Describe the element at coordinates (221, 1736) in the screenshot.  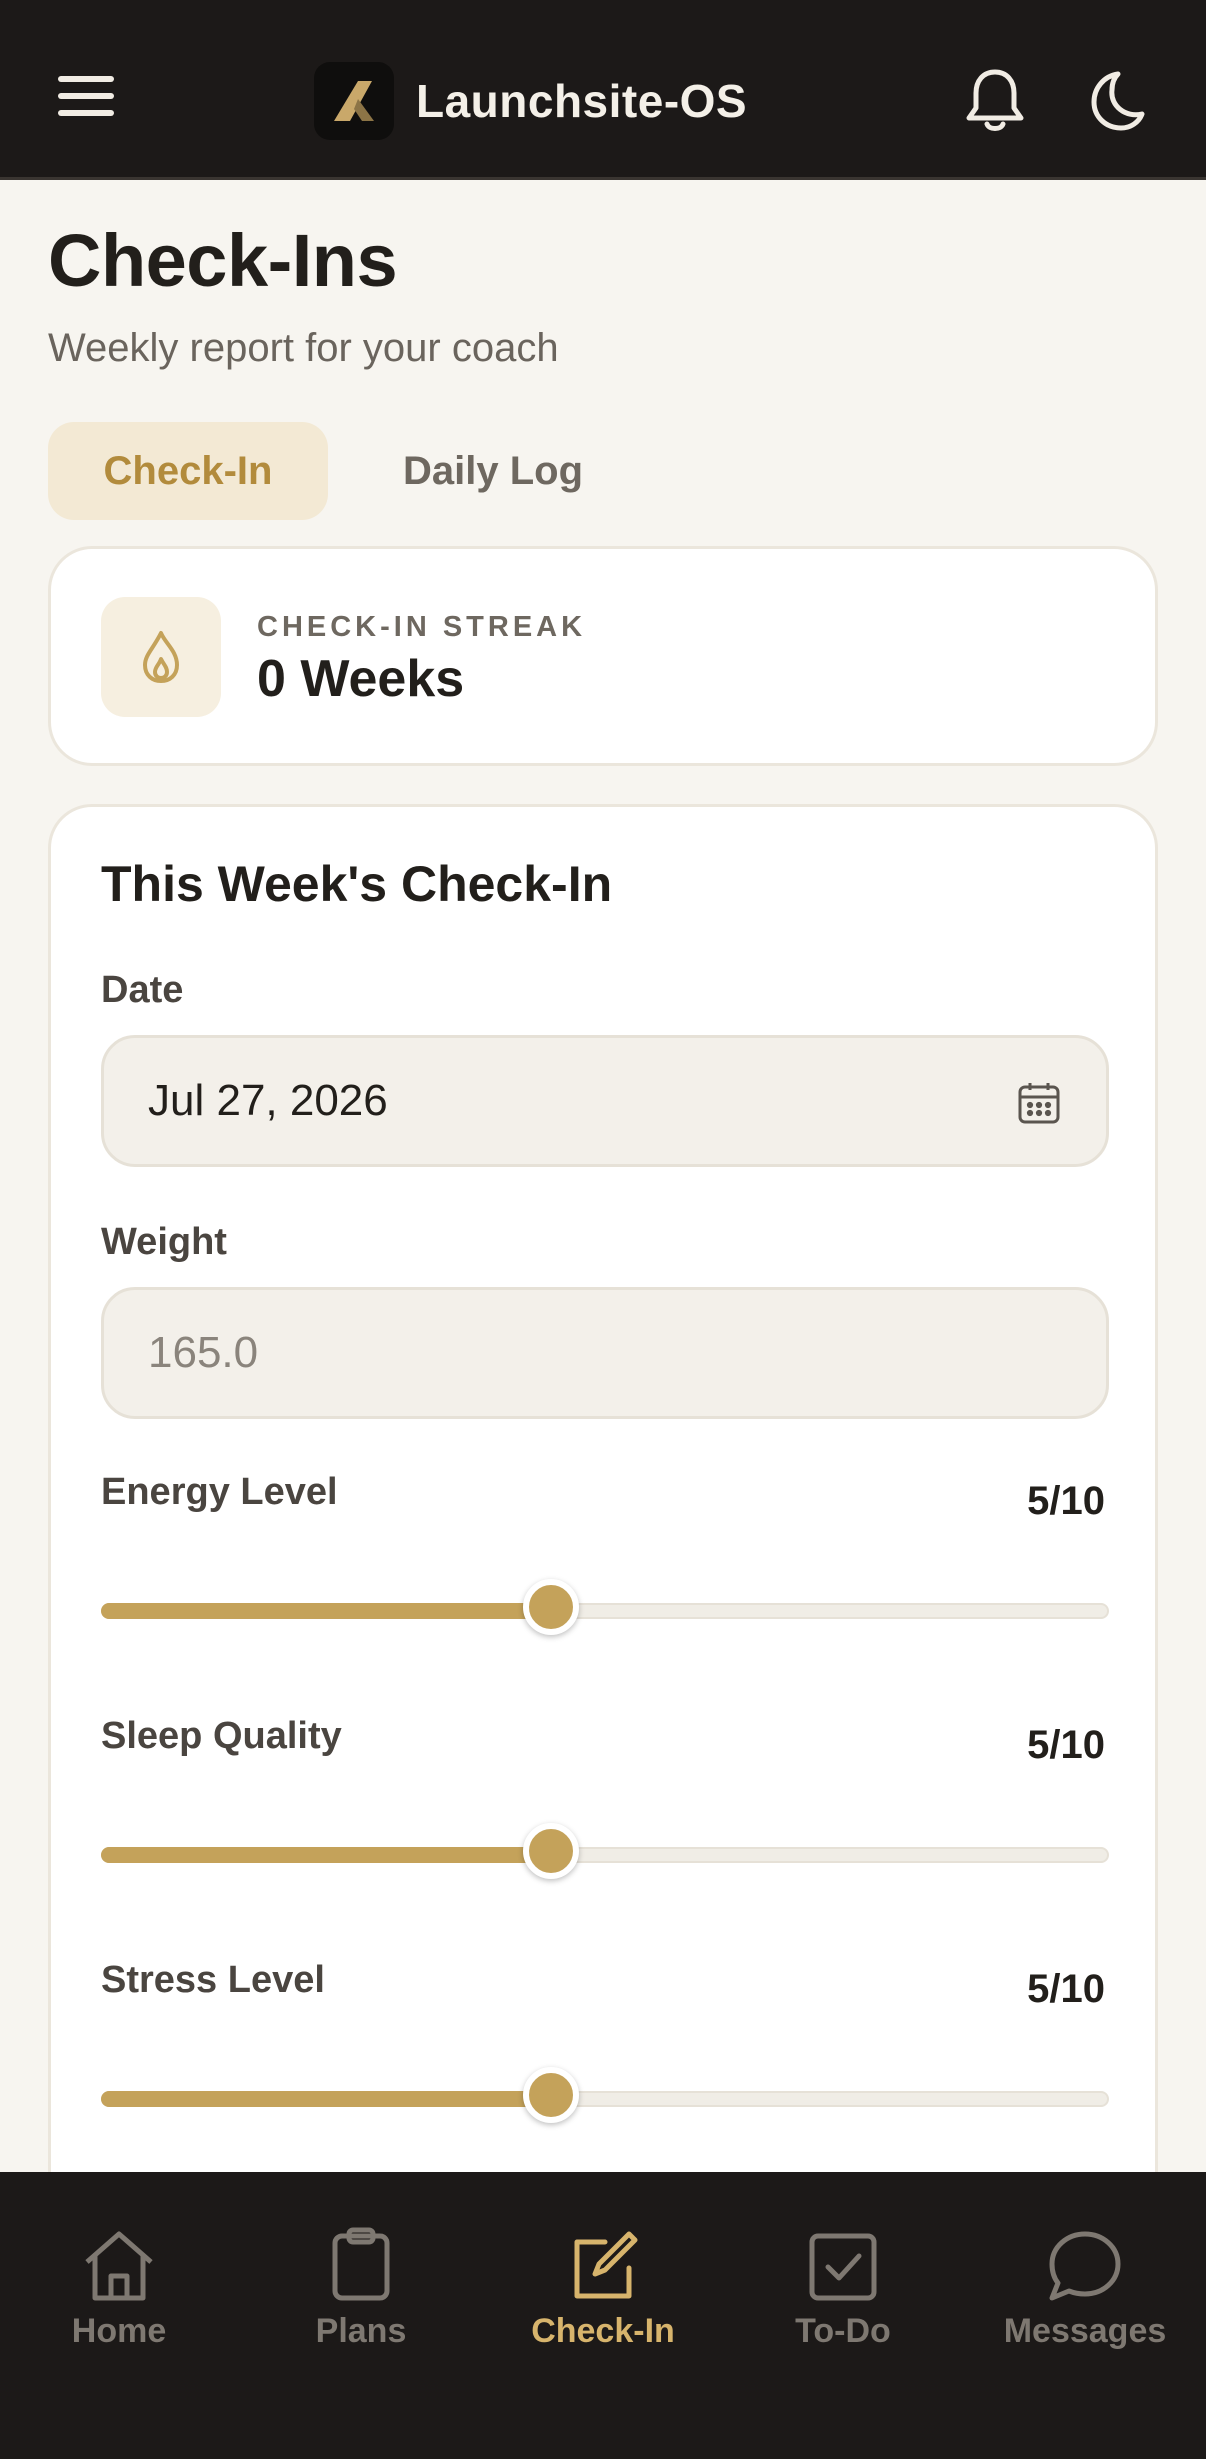
I see `sleep-quality-label: Sleep Quality` at that location.